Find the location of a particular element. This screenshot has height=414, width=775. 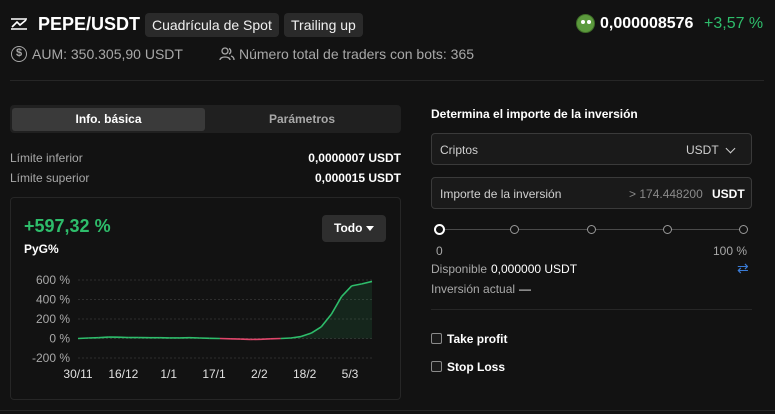

investment-amount-placeholder: > 174.448200 is located at coordinates (666, 194).